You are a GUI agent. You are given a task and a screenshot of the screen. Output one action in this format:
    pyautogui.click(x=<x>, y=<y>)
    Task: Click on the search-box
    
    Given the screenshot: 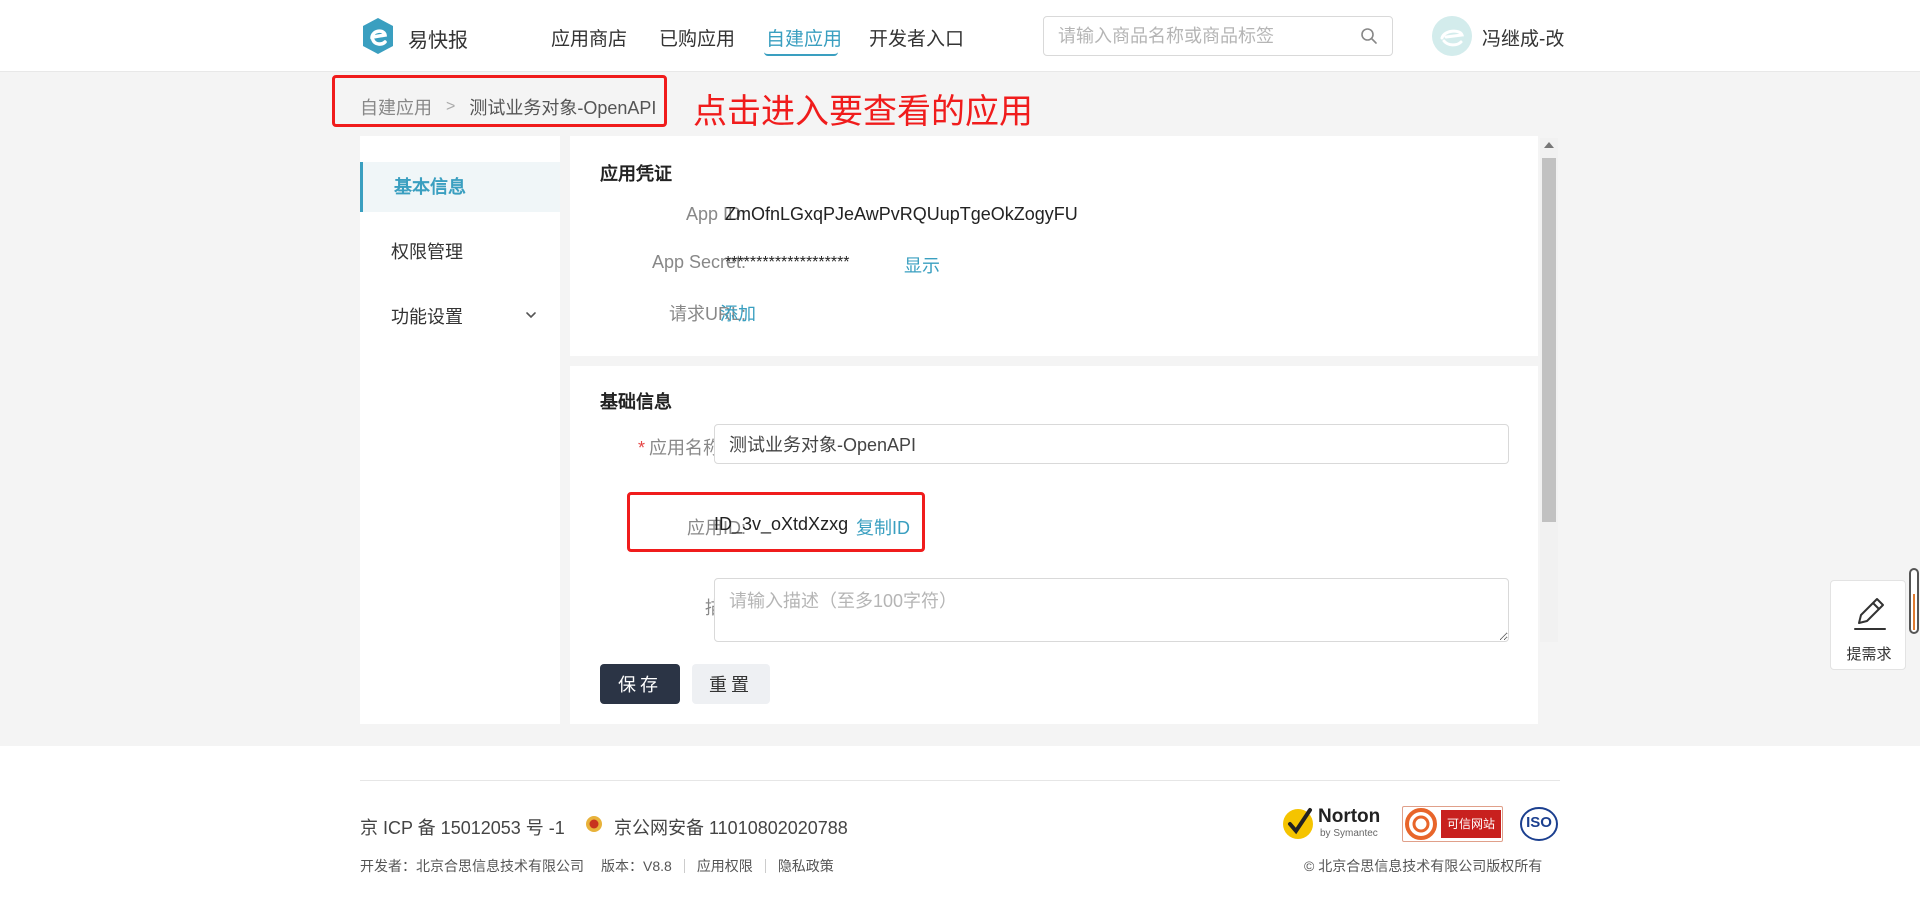 What is the action you would take?
    pyautogui.click(x=1218, y=36)
    